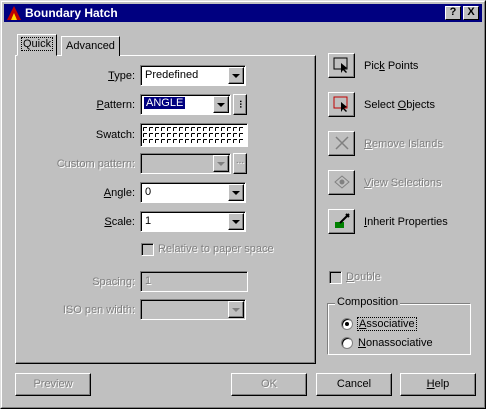 The width and height of the screenshot is (486, 409). I want to click on custom-pattern-label: Custom pattern:, so click(95, 164).